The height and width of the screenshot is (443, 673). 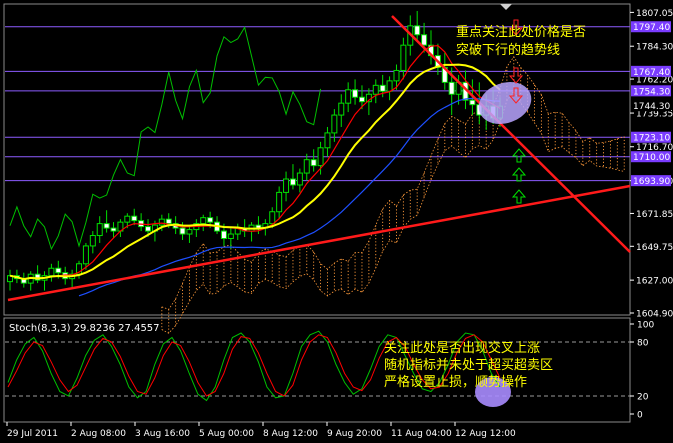 What do you see at coordinates (98, 434) in the screenshot?
I see `time-tick-label: 2 Aug 08:00` at bounding box center [98, 434].